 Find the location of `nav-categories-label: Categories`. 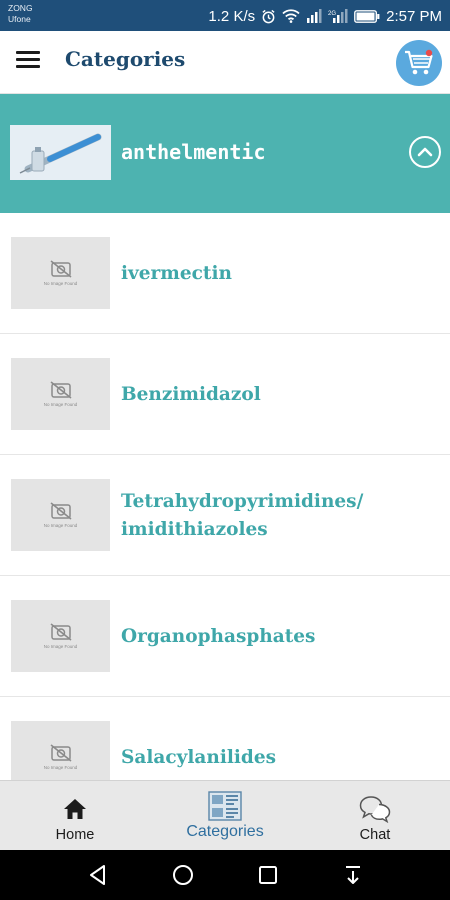

nav-categories-label: Categories is located at coordinates (225, 831).